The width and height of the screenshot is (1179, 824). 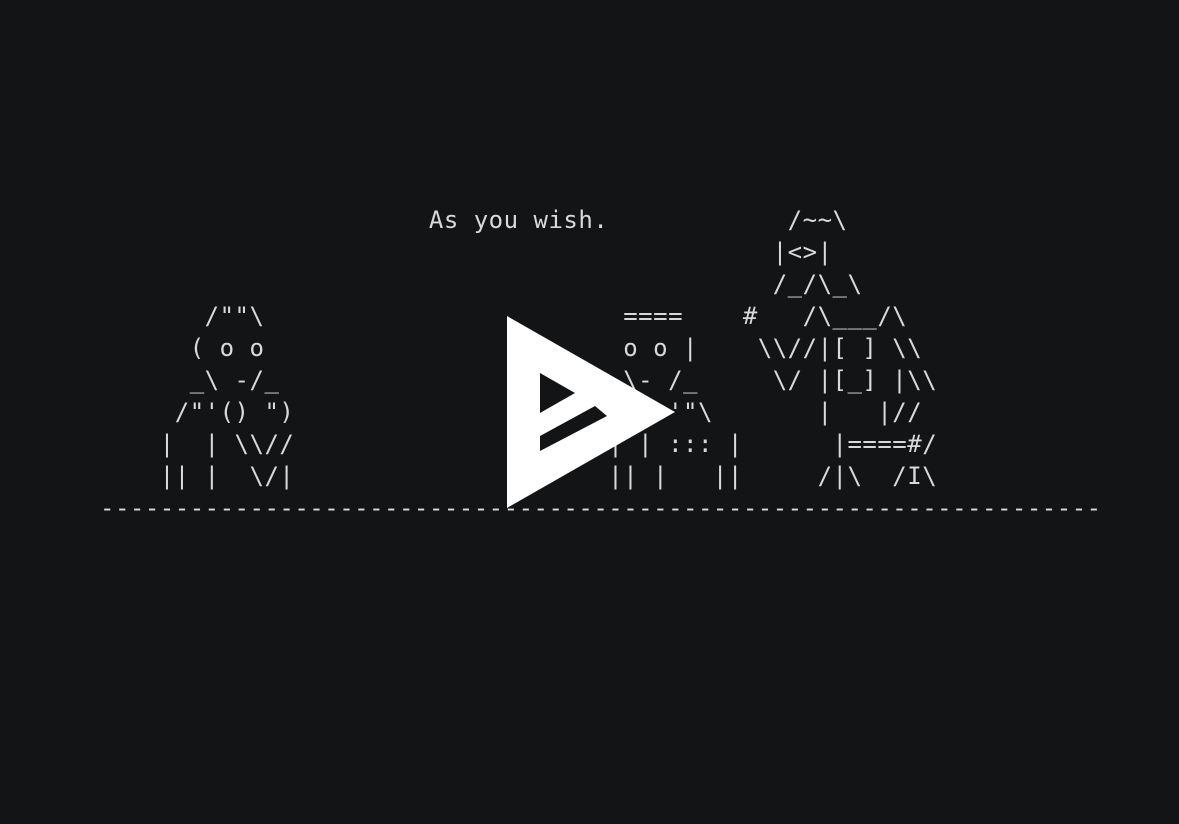 What do you see at coordinates (474, 220) in the screenshot?
I see `frame-line: As you wish. /~~\` at bounding box center [474, 220].